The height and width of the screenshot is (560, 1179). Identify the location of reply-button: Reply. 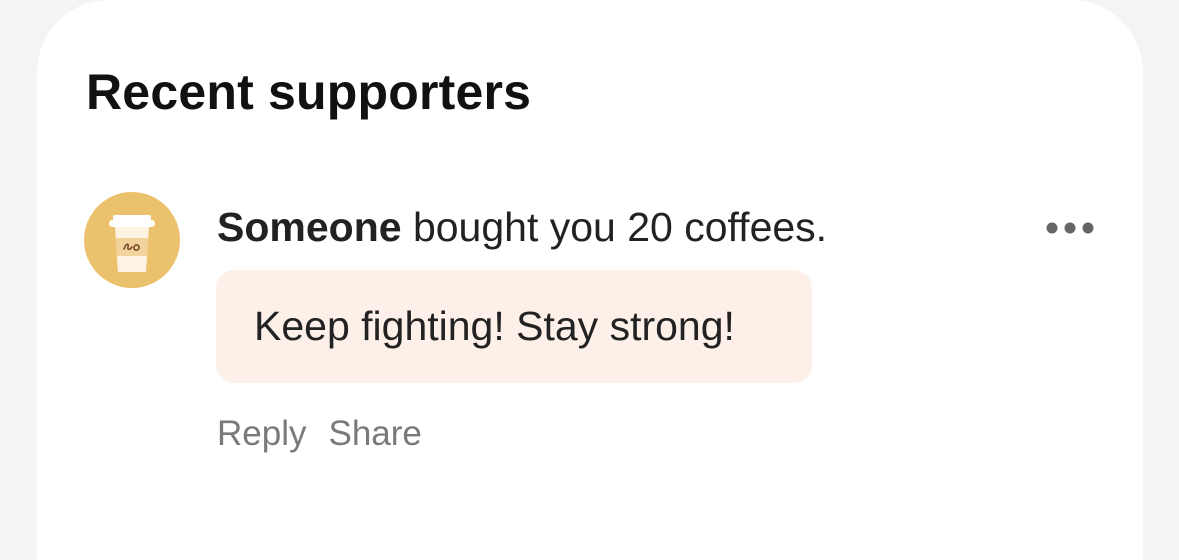
(261, 433).